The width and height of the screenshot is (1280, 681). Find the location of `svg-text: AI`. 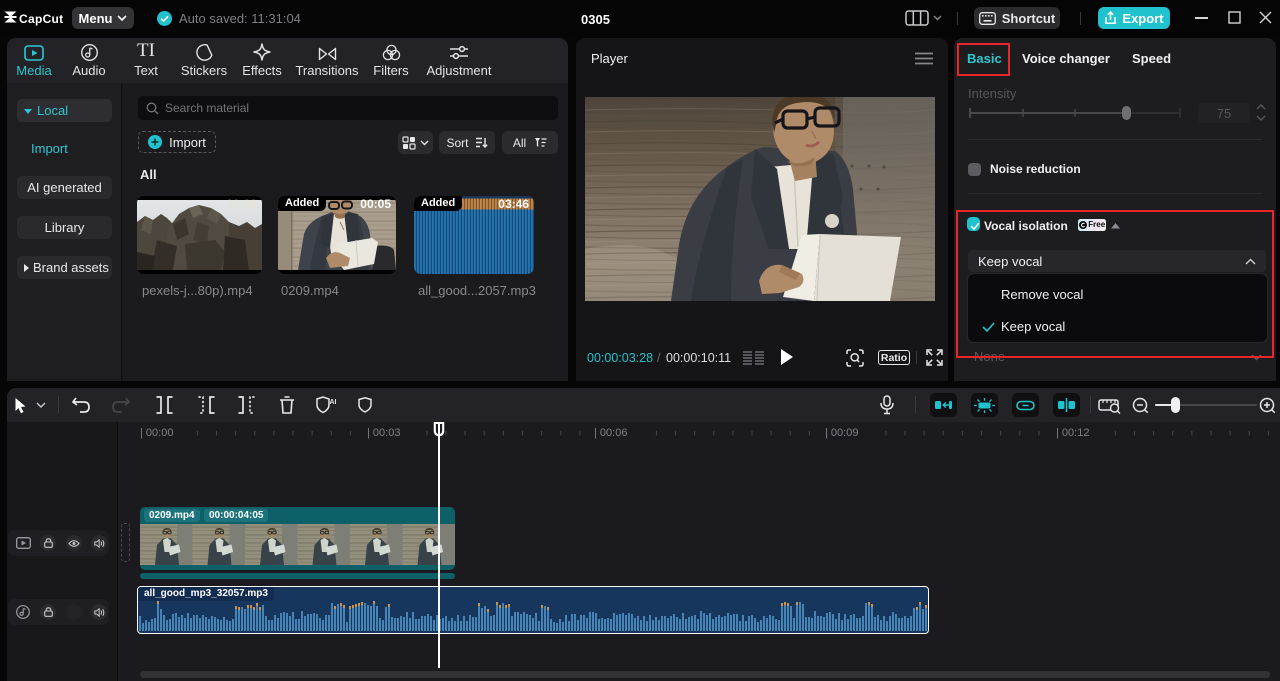

svg-text: AI is located at coordinates (333, 402).